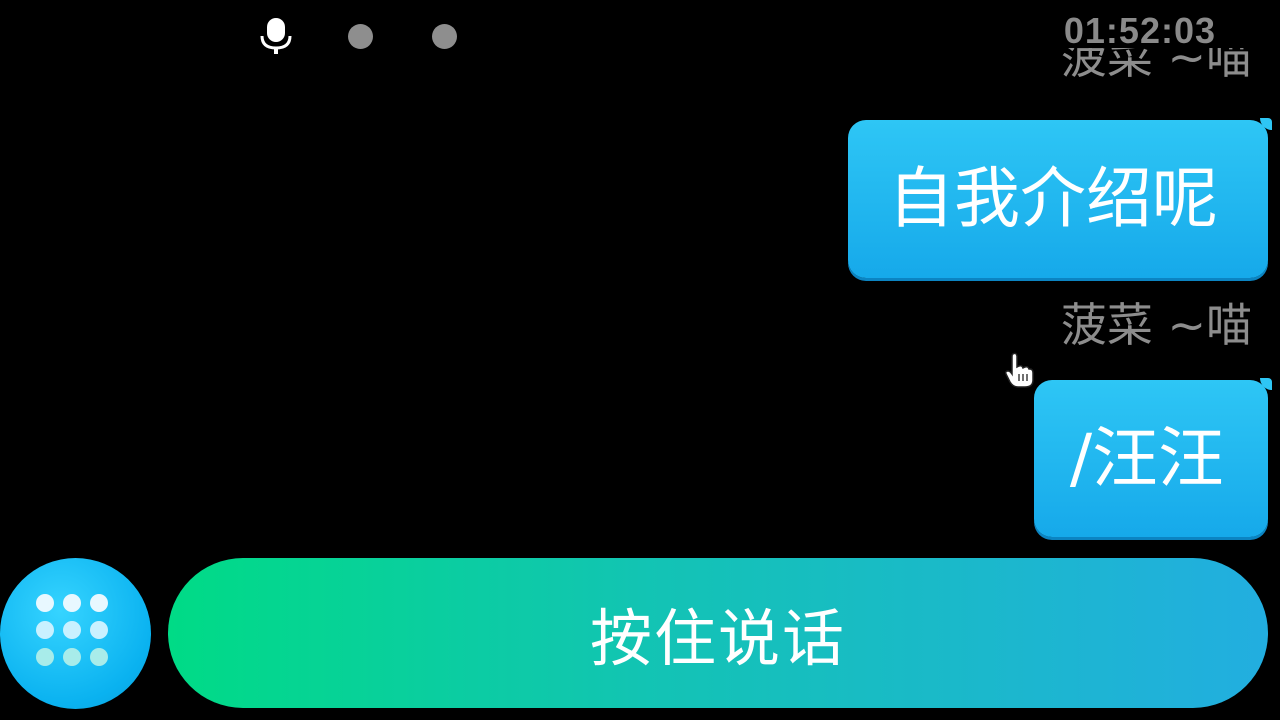  I want to click on message-sender-label: 菠菜 ~喵, so click(1156, 66).